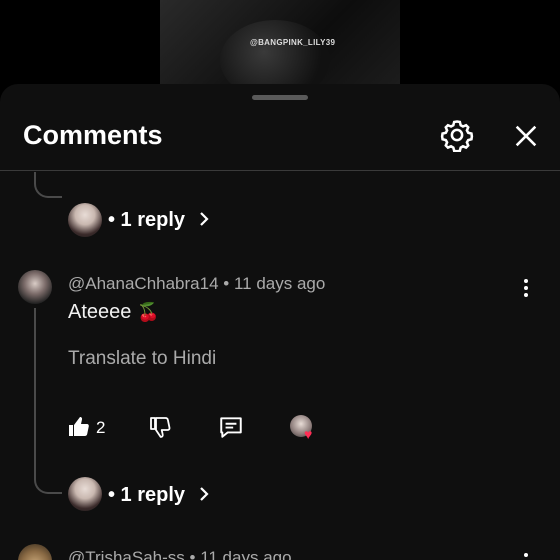 This screenshot has height=560, width=560. What do you see at coordinates (293, 42) in the screenshot?
I see `video-watermark: @BANGPINK_LILY39` at bounding box center [293, 42].